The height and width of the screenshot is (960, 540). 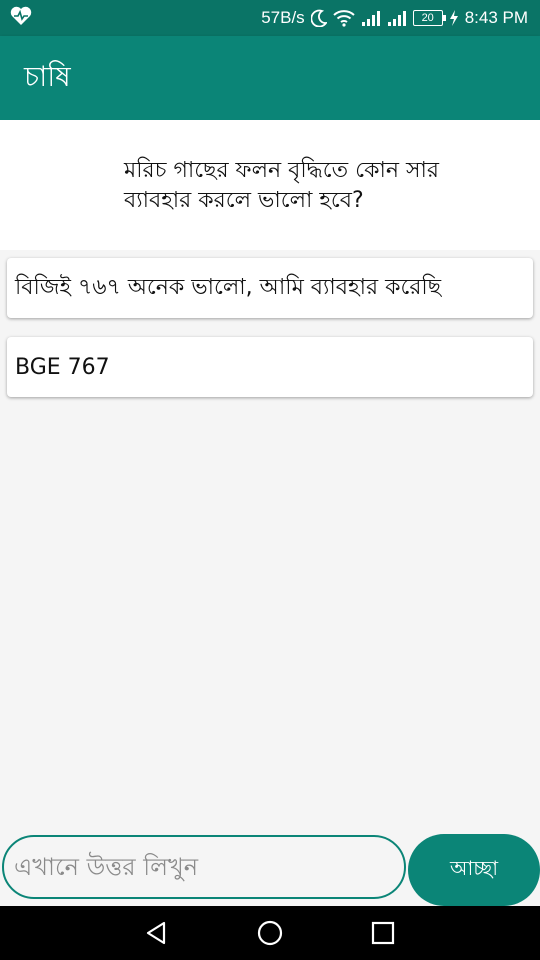 I want to click on status-left, so click(x=21, y=18).